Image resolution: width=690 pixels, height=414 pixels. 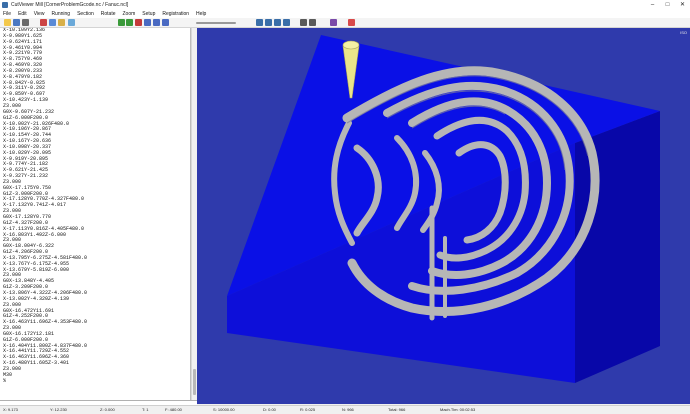 What do you see at coordinates (312, 22) in the screenshot?
I see `zoom-out-icon` at bounding box center [312, 22].